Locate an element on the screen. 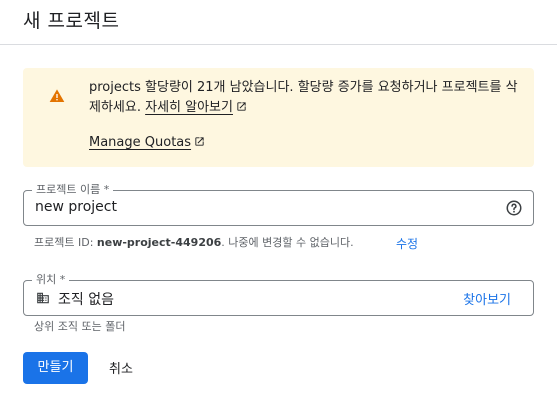 This screenshot has width=557, height=410. learn-more-link-label: 자세히 알아보기 is located at coordinates (189, 107).